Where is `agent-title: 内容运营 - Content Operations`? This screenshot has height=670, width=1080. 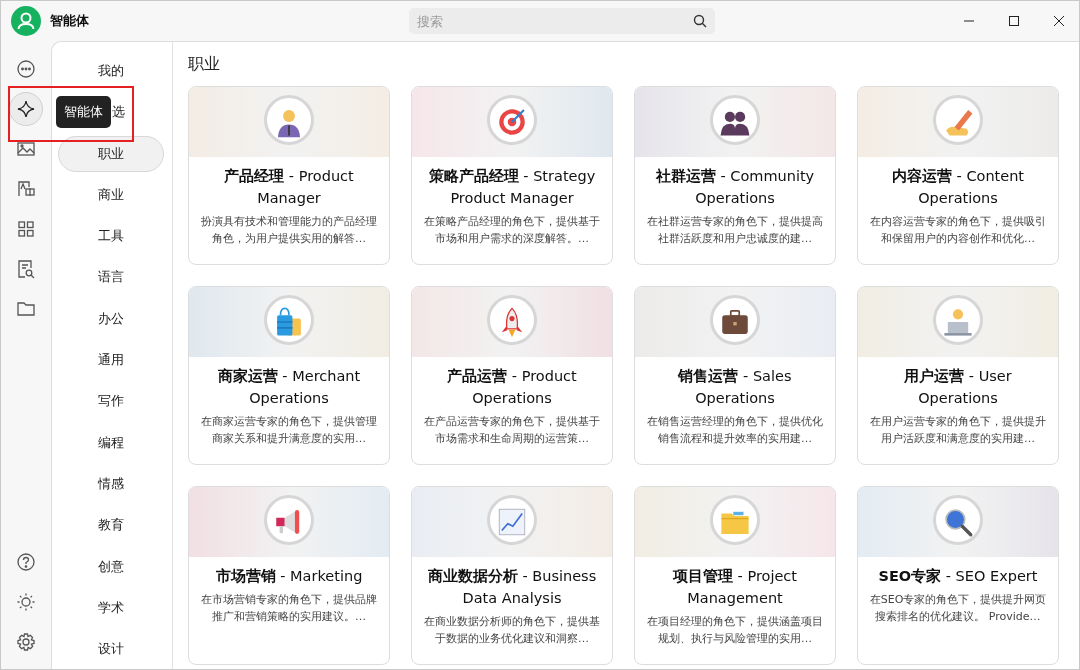
agent-title: 内容运营 - Content Operations is located at coordinates (958, 187).